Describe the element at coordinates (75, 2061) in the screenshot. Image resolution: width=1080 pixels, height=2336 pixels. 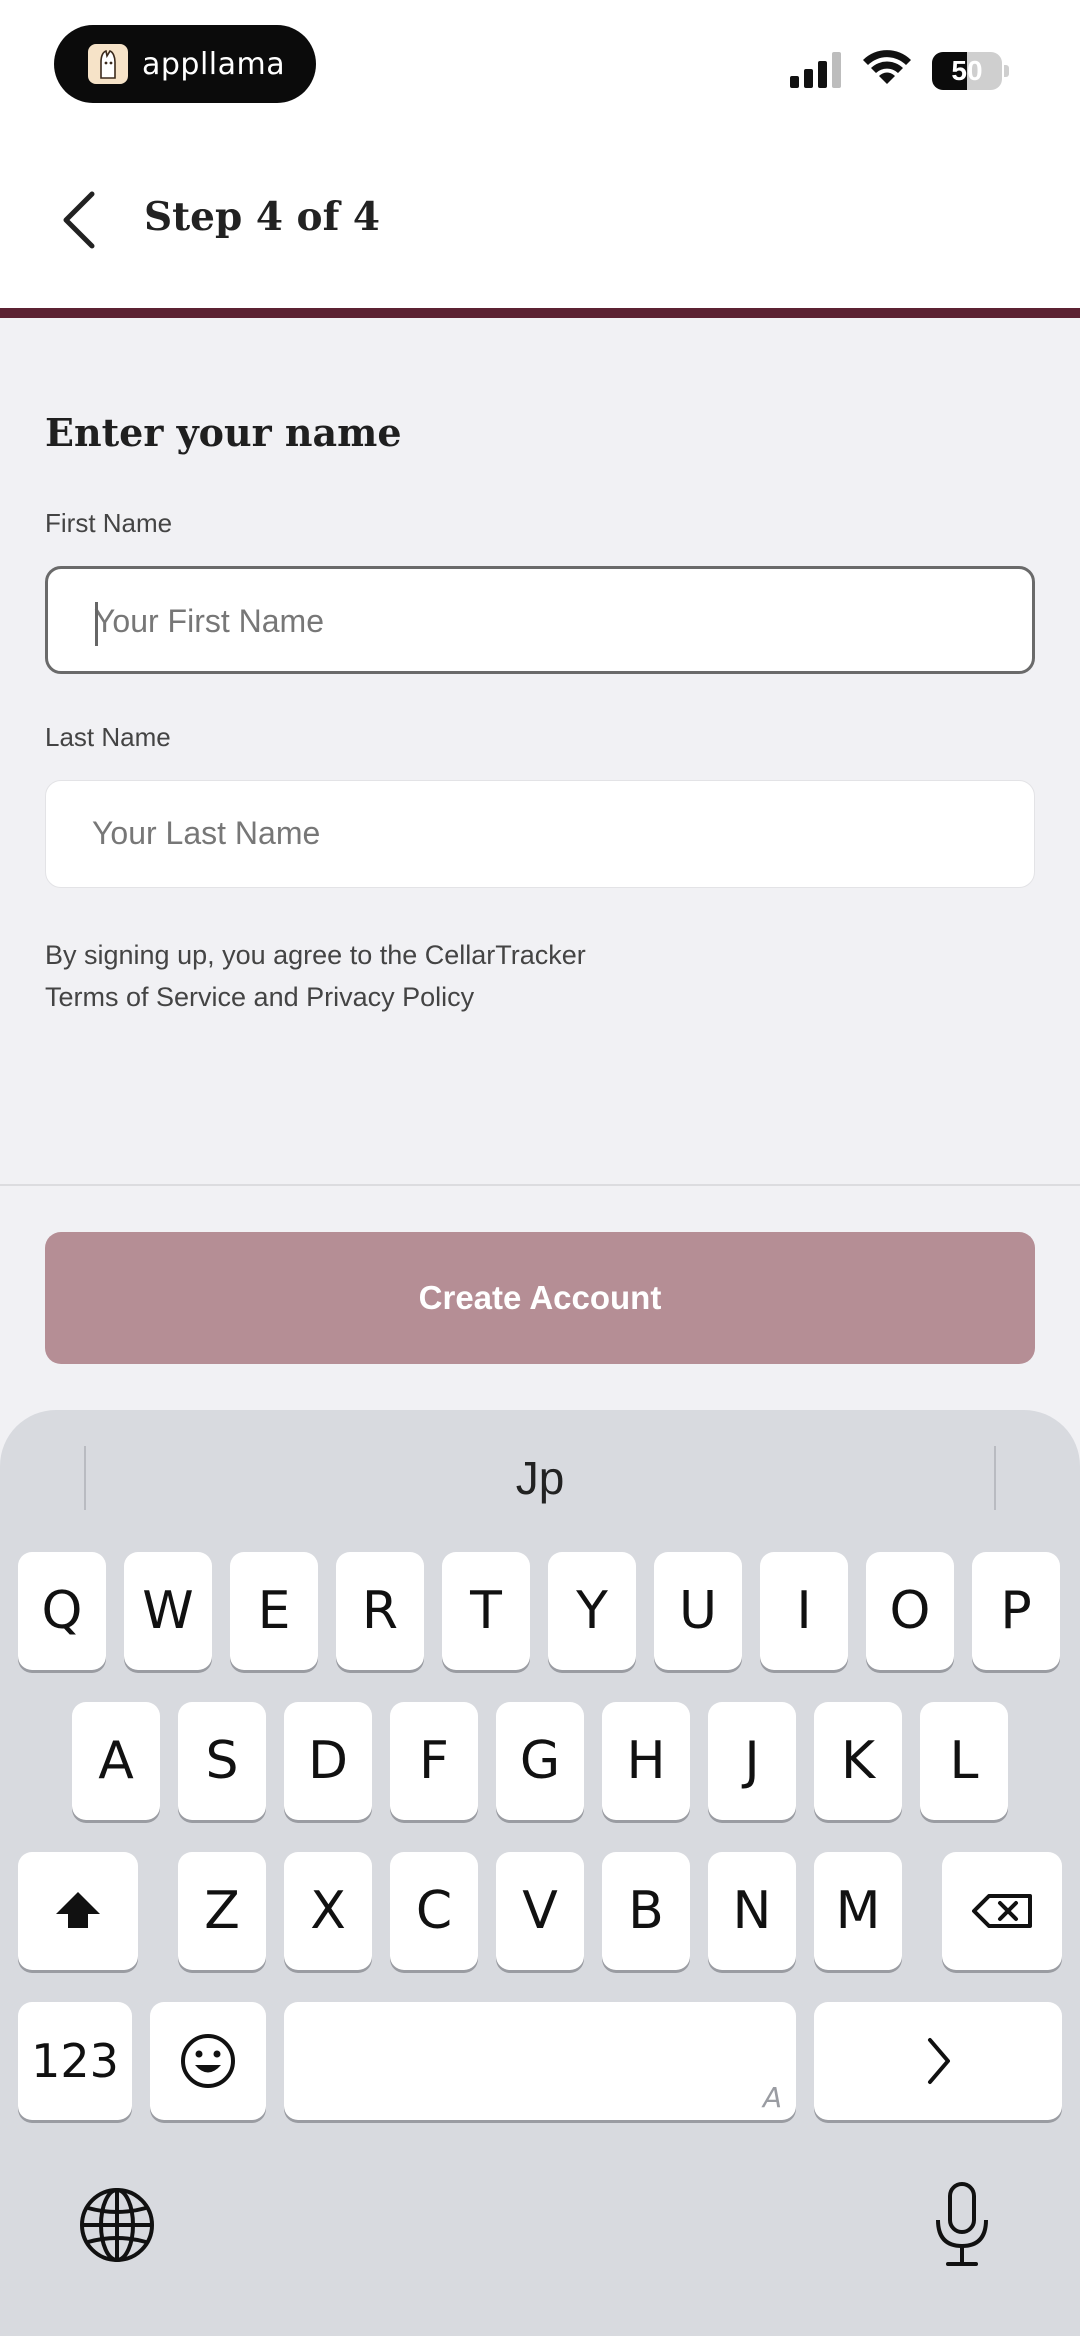
I see `numbers-key: 123` at that location.